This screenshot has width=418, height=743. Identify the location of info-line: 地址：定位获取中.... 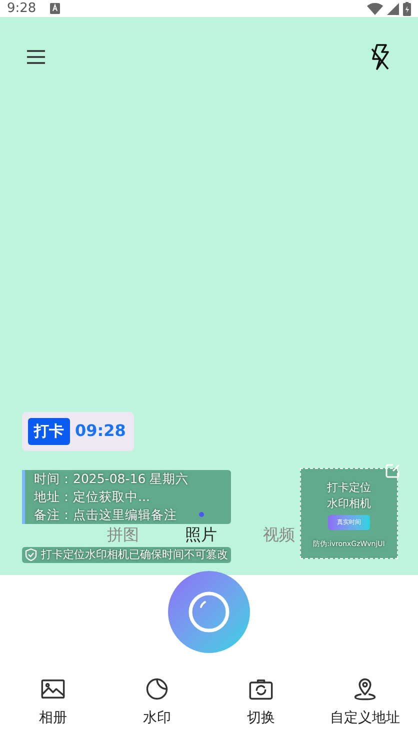
(92, 497).